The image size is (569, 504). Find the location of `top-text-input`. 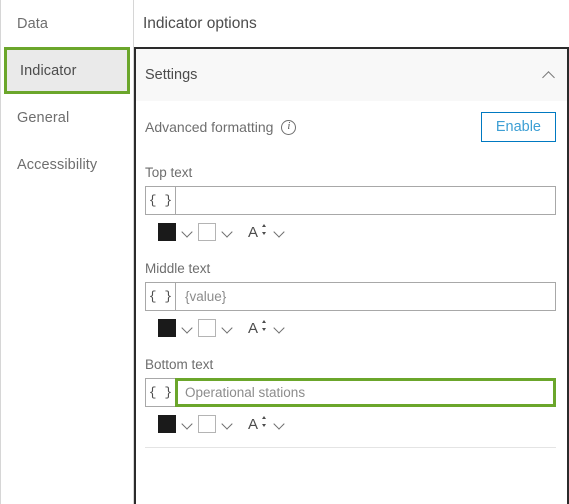

top-text-input is located at coordinates (365, 200).